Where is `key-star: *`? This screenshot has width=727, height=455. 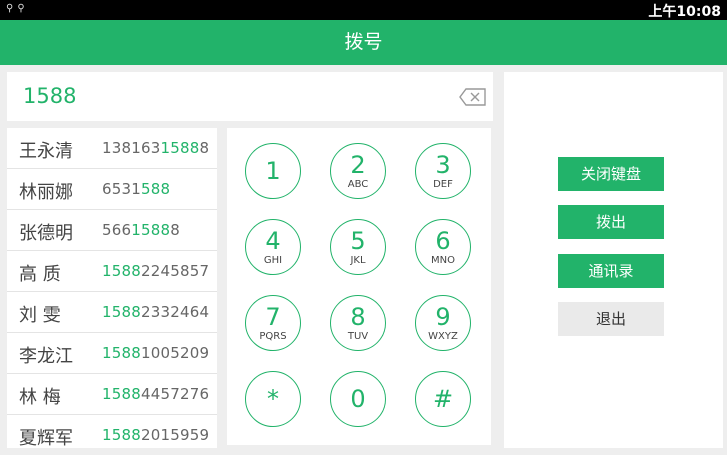
key-star: * is located at coordinates (273, 399).